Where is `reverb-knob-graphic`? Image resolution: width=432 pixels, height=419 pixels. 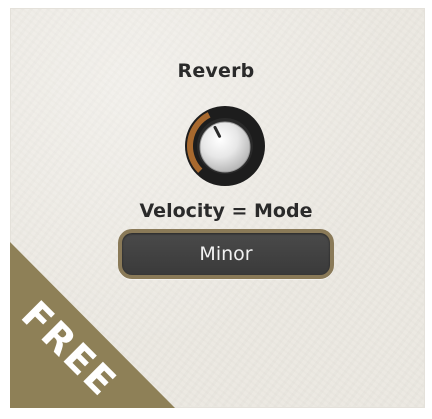
reverb-knob-graphic is located at coordinates (225, 146).